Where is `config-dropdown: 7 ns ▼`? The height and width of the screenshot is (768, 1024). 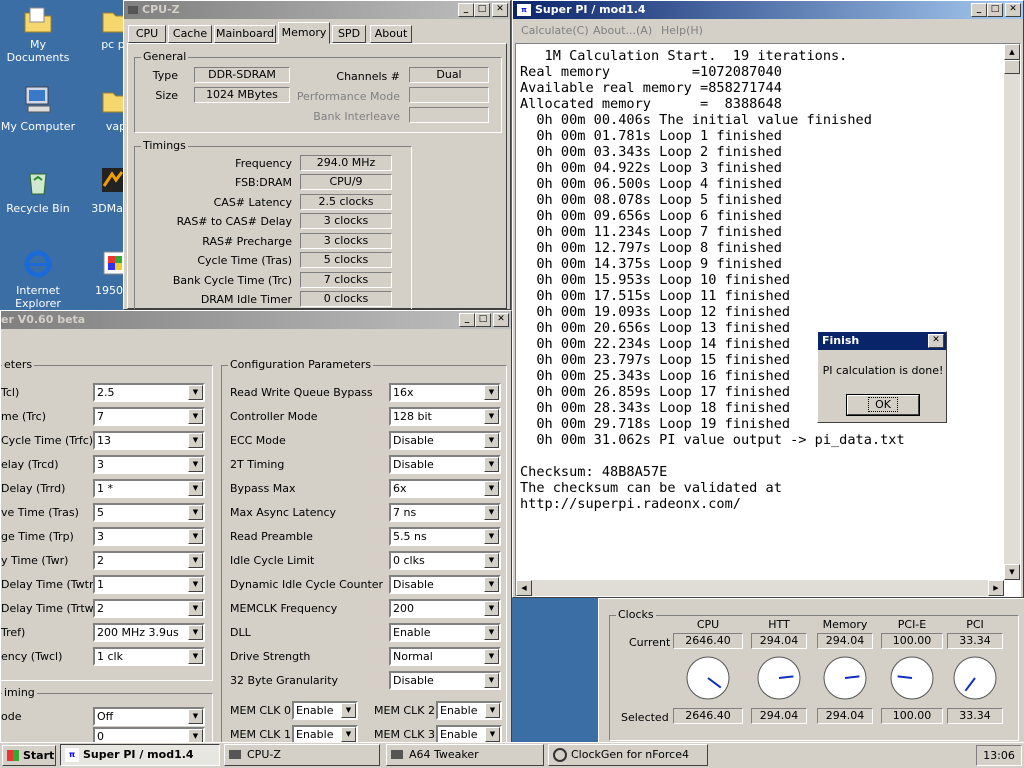 config-dropdown: 7 ns ▼ is located at coordinates (445, 512).